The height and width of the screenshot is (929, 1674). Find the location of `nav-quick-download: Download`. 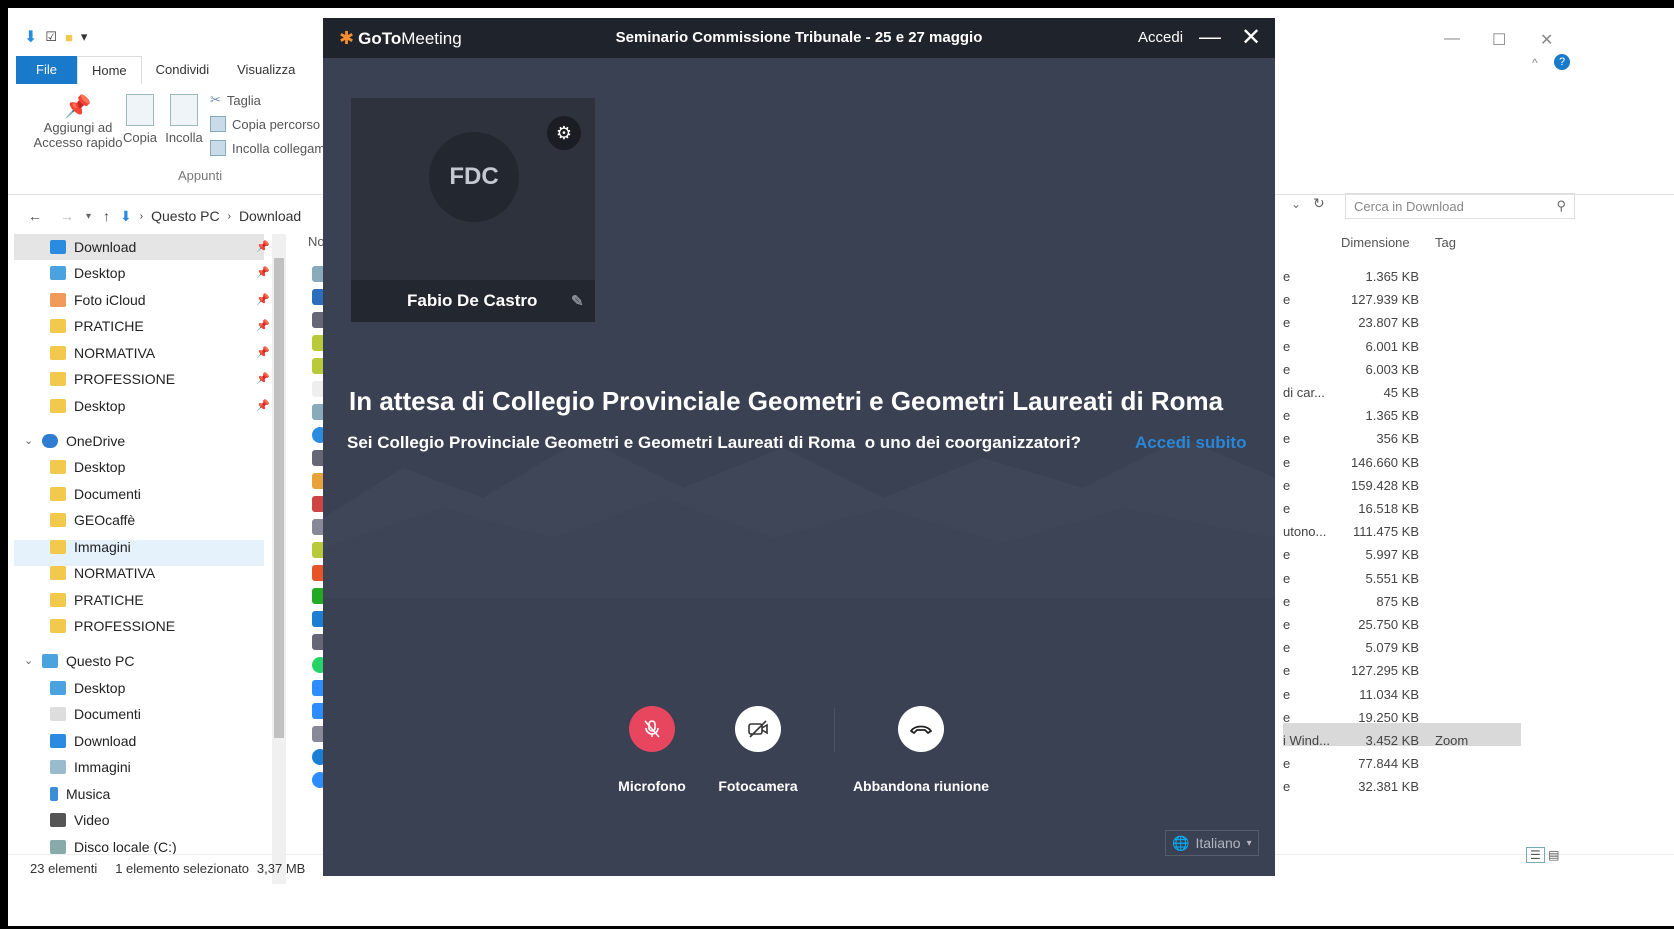

nav-quick-download: Download is located at coordinates (93, 247).